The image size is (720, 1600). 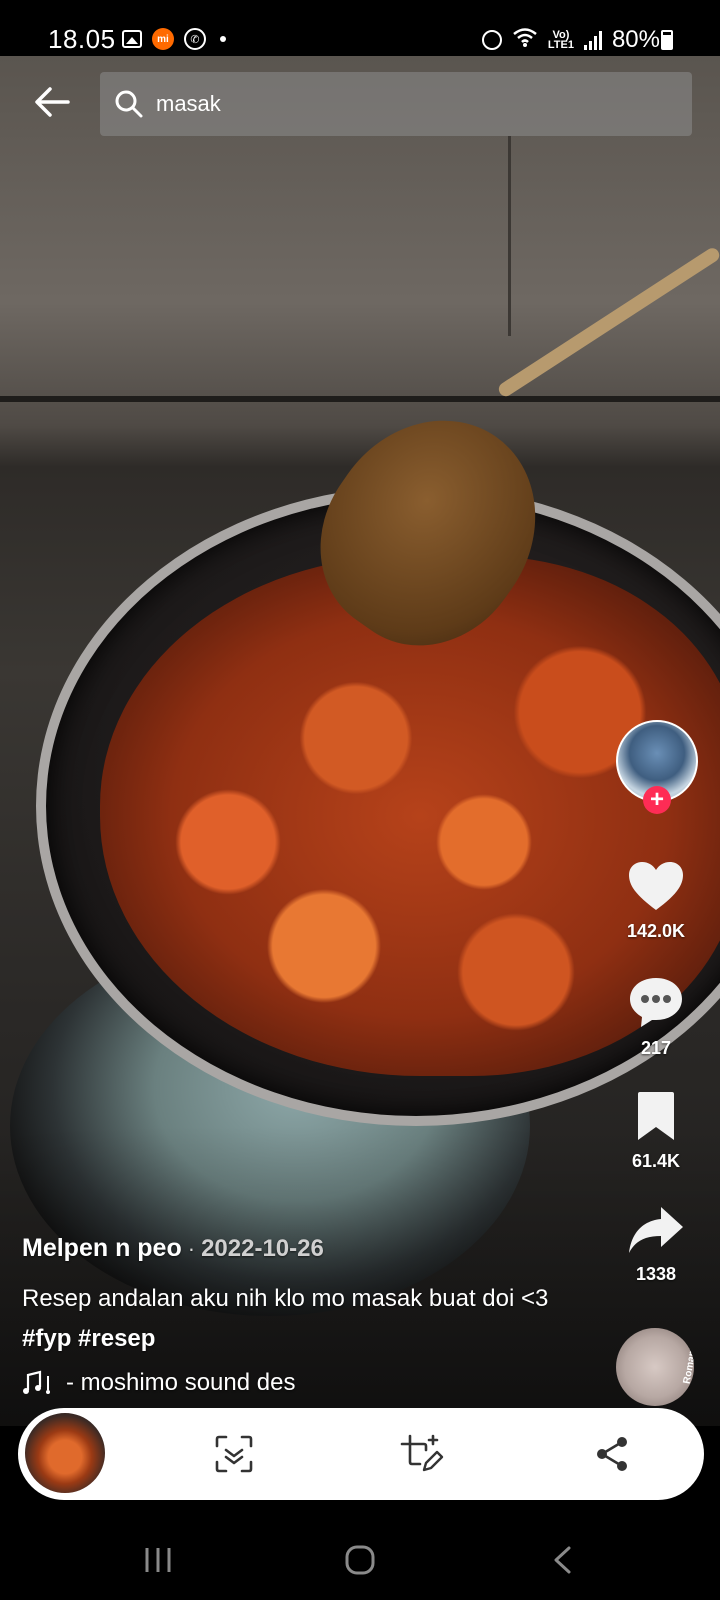 What do you see at coordinates (360, 399) in the screenshot?
I see `video-counter-edge` at bounding box center [360, 399].